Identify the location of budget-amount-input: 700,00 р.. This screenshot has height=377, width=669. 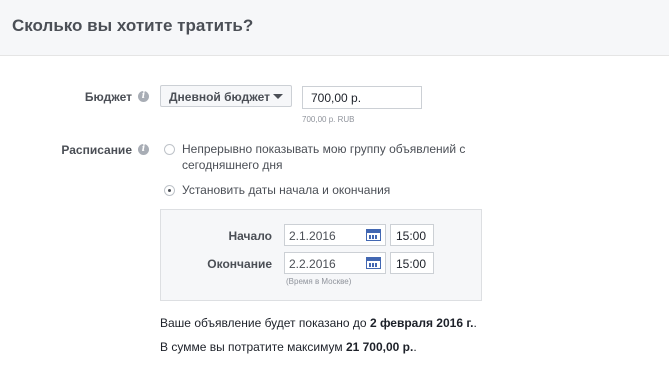
(362, 97).